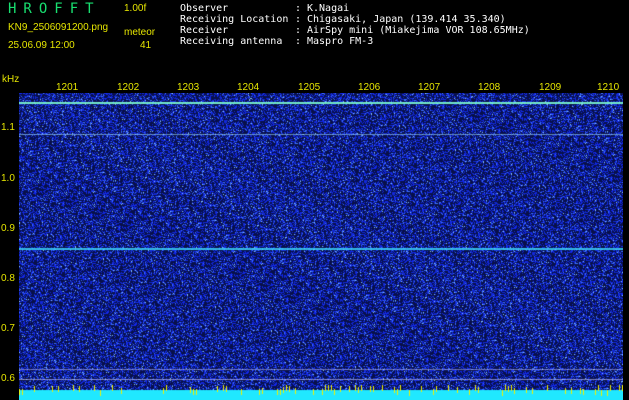  I want to click on info-label: Receiver, so click(204, 30).